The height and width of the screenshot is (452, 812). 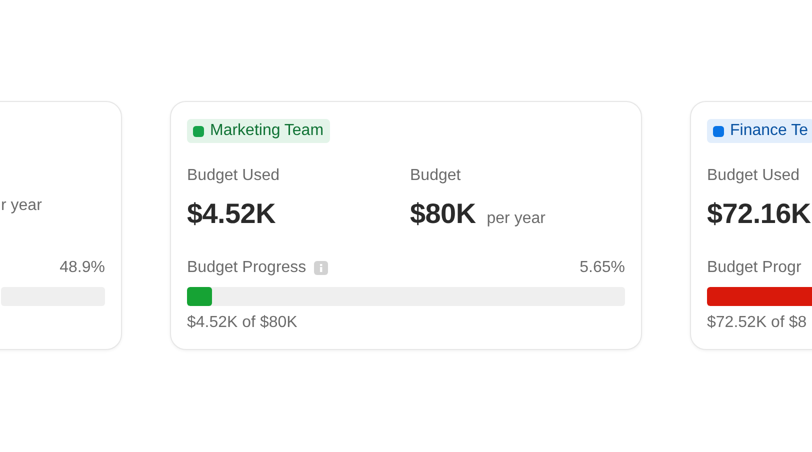 What do you see at coordinates (21, 206) in the screenshot?
I see `period-label: r year` at bounding box center [21, 206].